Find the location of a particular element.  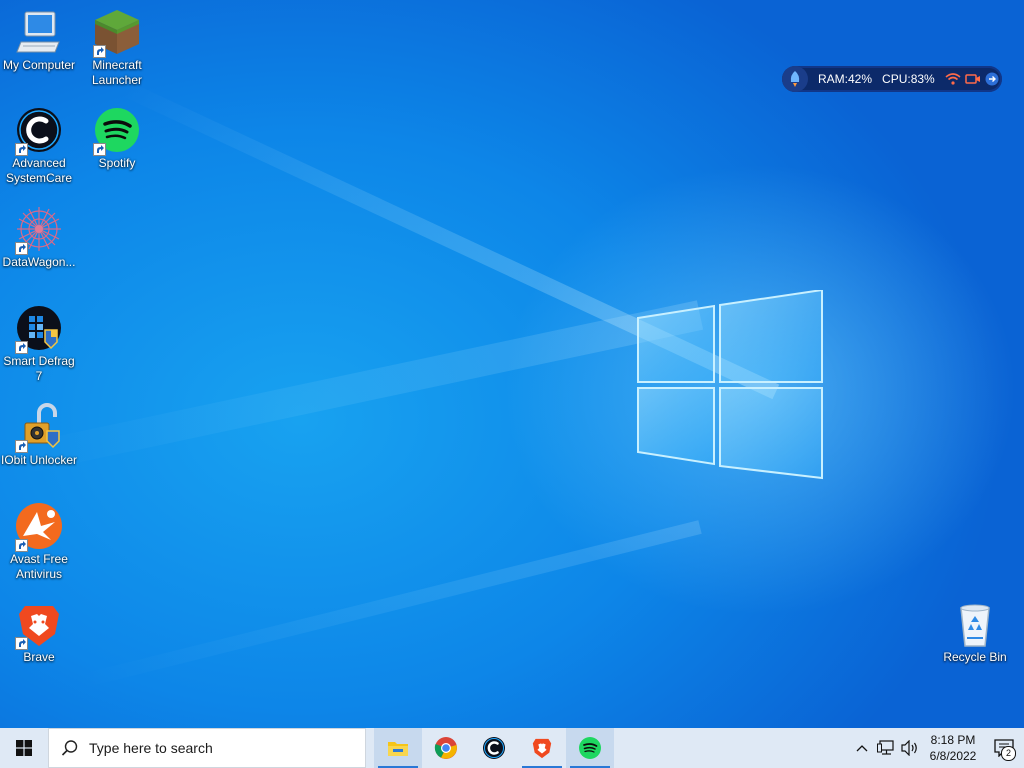

desktop-icon-recycle-bin: Recycle Bin is located at coordinates (975, 632).